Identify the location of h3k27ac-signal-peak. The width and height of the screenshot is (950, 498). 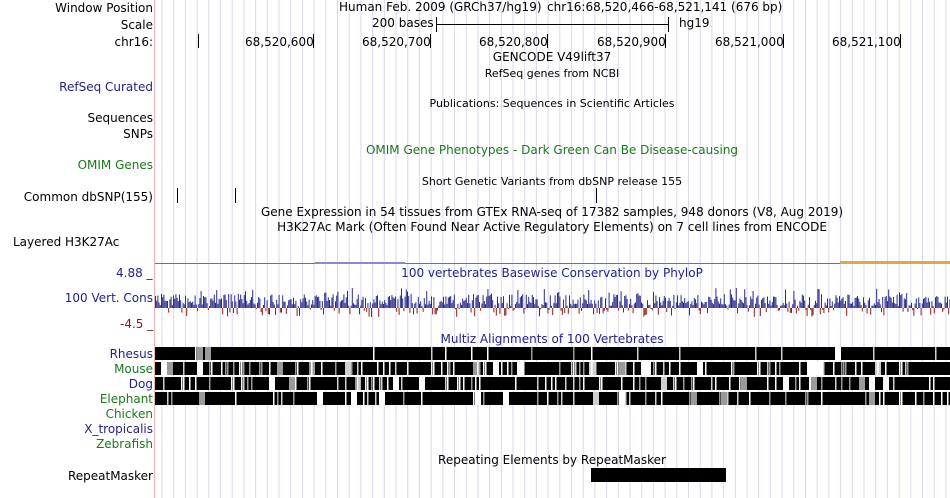
(895, 262).